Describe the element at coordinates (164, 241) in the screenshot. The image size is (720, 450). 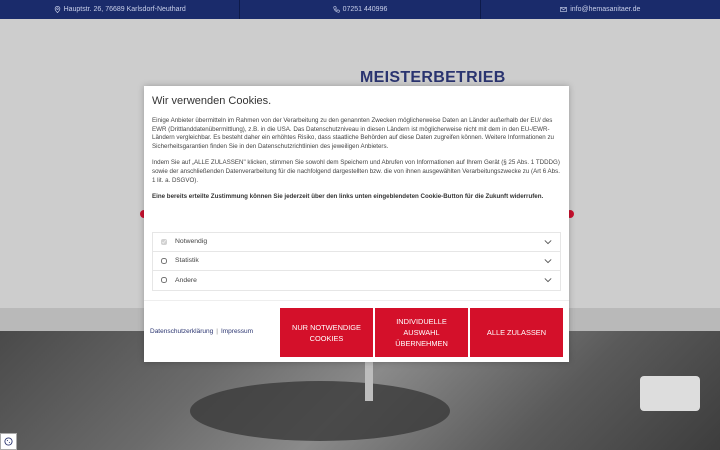
I see `checkbox-necessary` at that location.